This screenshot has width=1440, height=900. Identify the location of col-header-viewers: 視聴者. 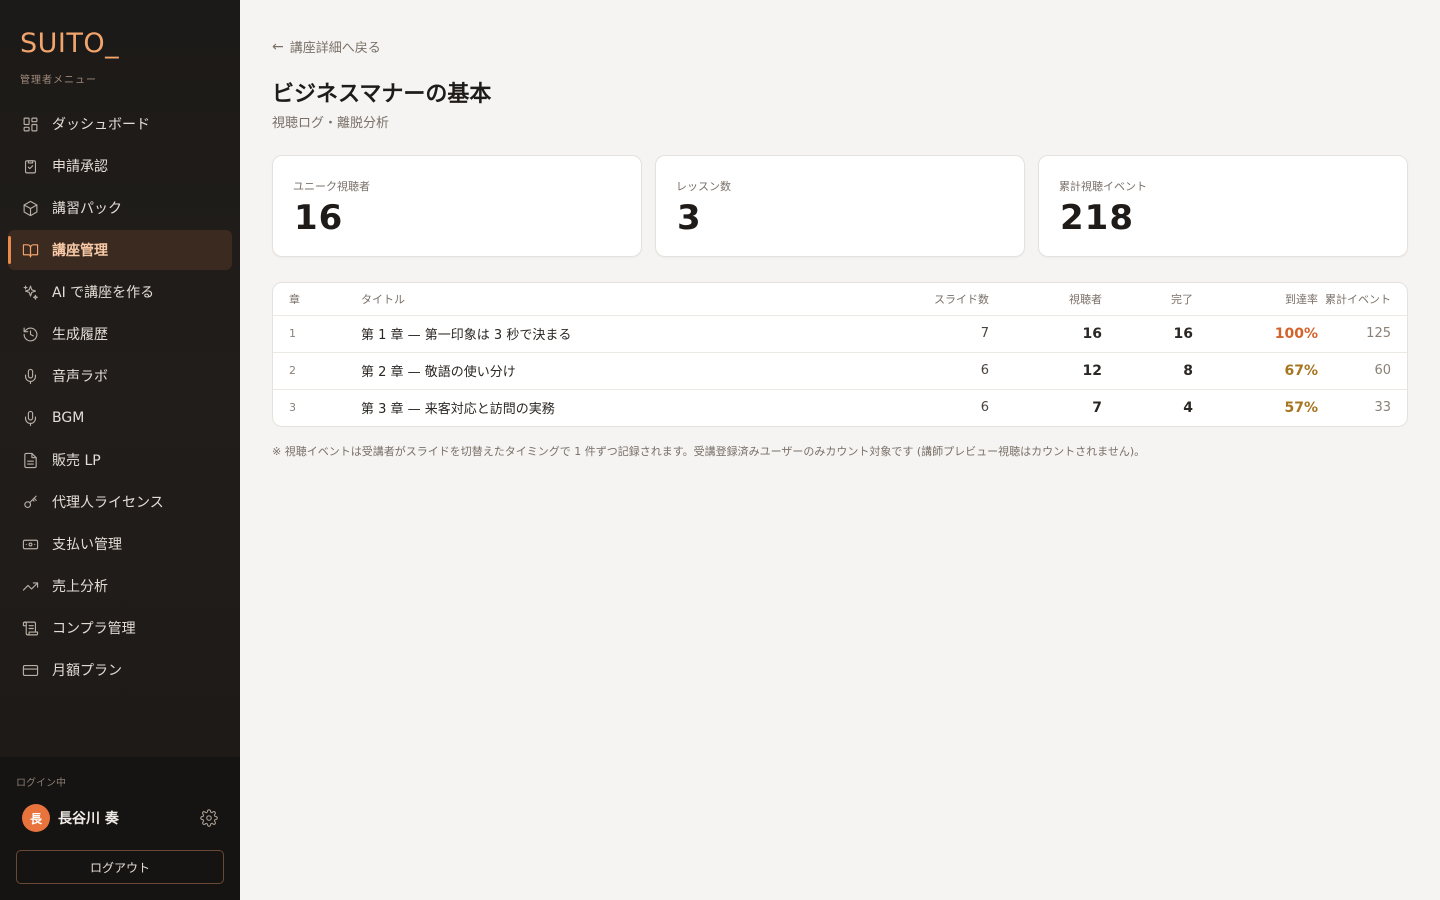
(1045, 299).